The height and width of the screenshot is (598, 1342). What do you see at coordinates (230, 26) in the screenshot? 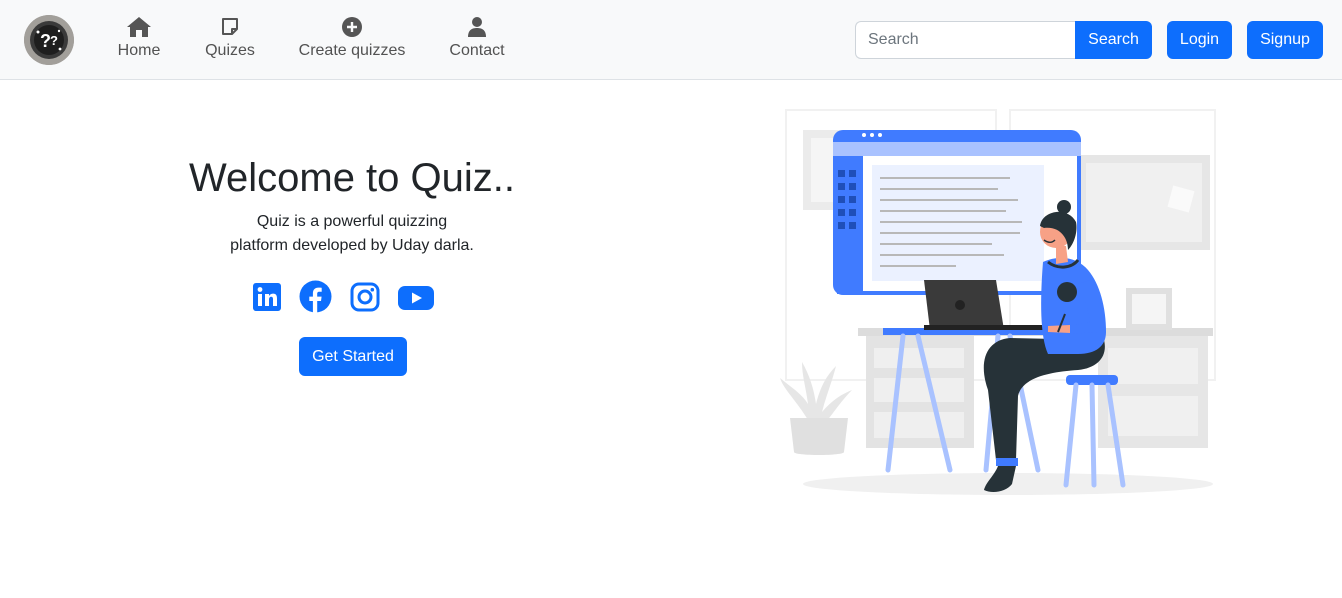
I see `sticky-note-icon` at bounding box center [230, 26].